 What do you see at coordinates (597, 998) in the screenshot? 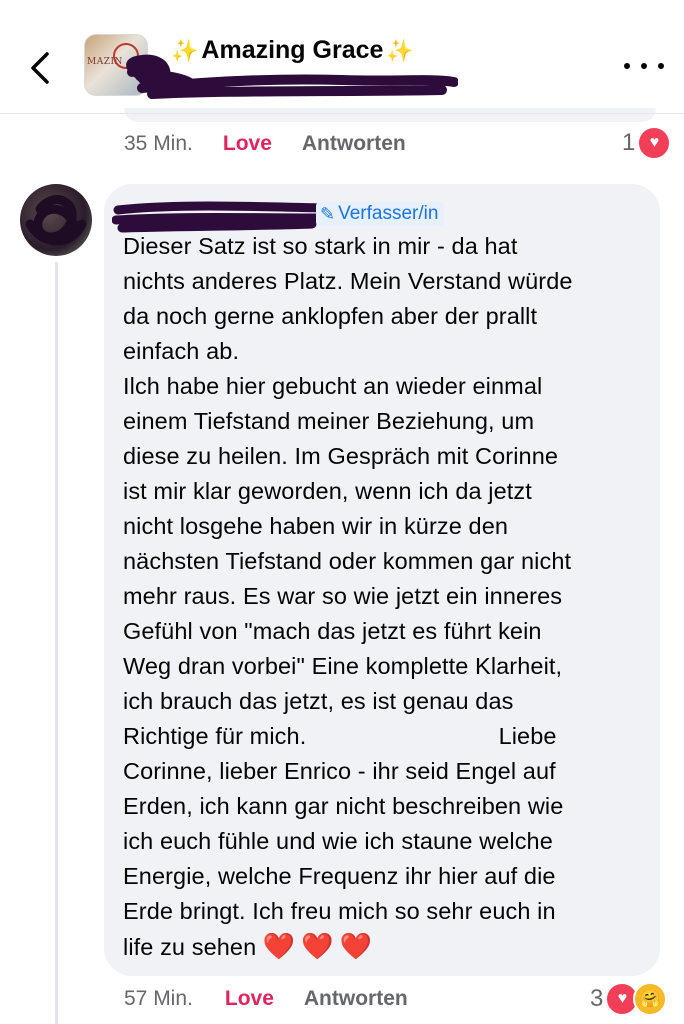
I see `reaction-count: 3` at bounding box center [597, 998].